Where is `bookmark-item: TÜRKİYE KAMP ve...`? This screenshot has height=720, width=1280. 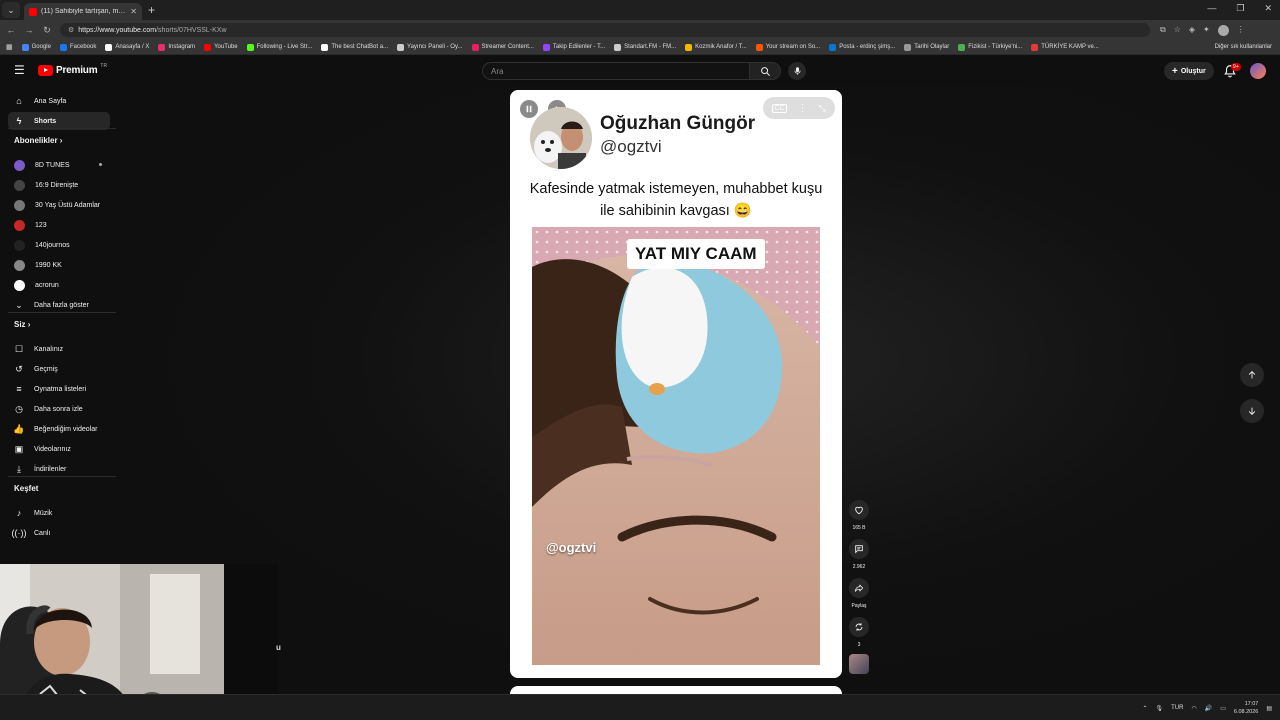 bookmark-item: TÜRKİYE KAMP ve... is located at coordinates (1065, 47).